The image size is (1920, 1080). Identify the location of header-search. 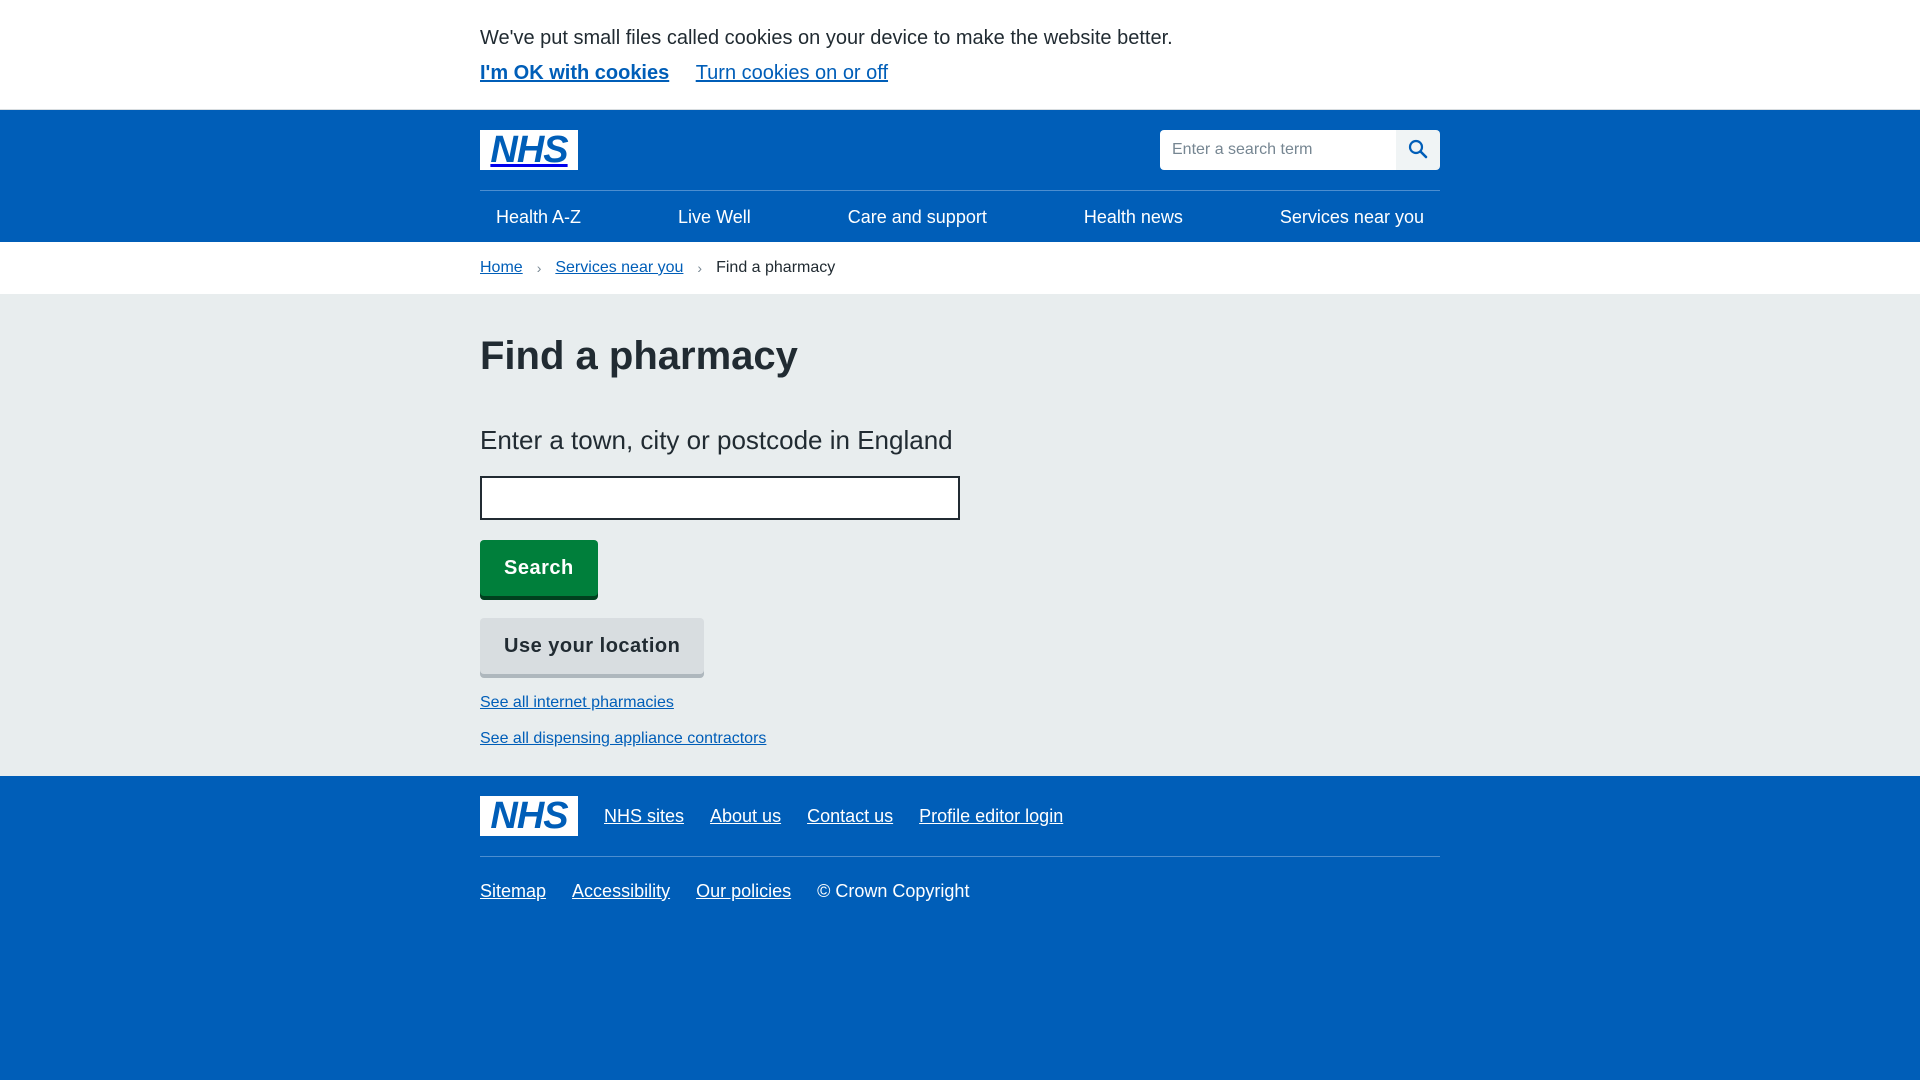
(1300, 150).